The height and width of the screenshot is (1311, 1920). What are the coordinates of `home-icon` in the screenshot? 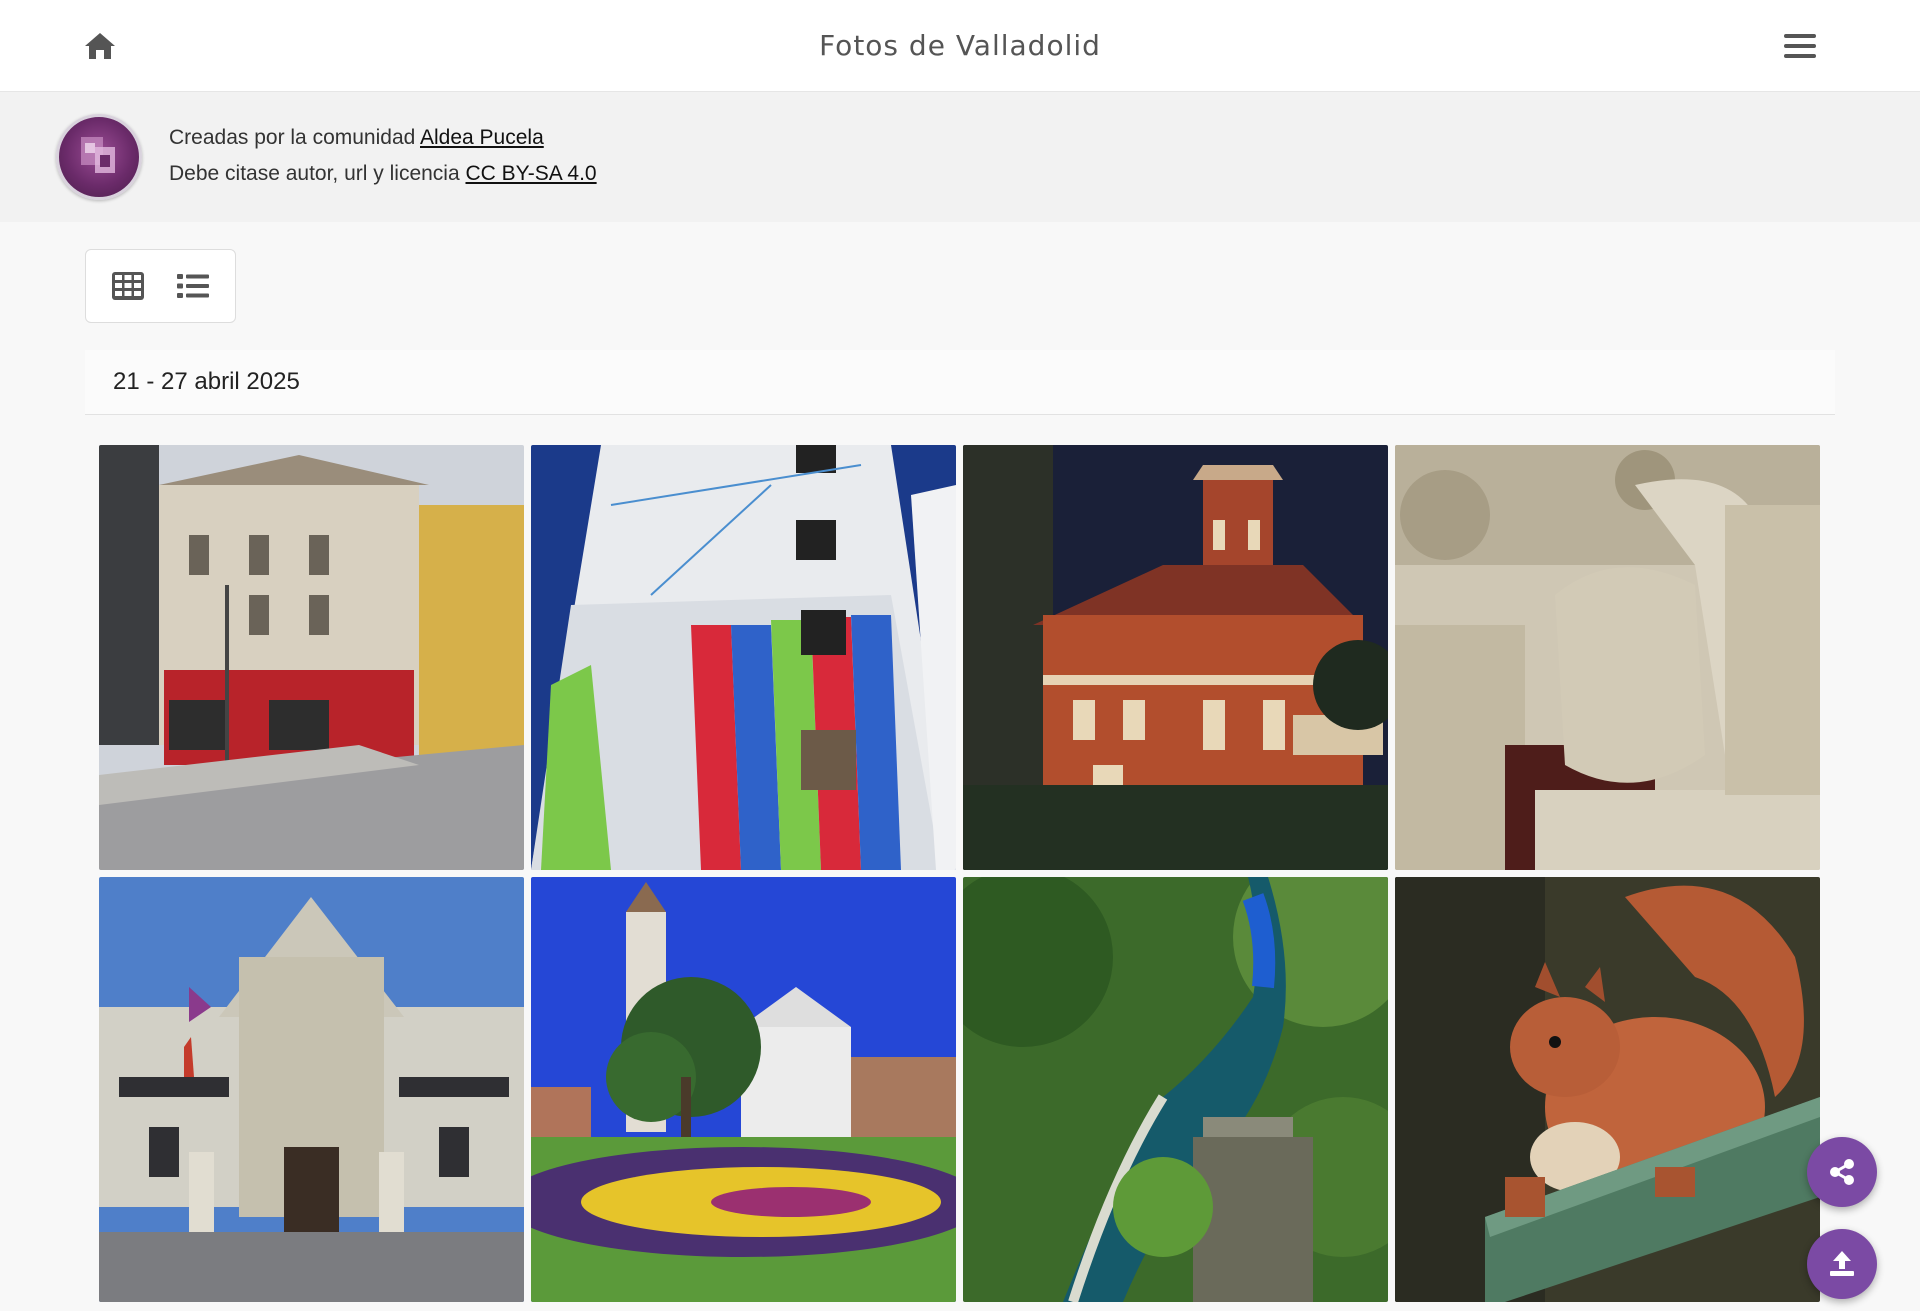 It's located at (100, 46).